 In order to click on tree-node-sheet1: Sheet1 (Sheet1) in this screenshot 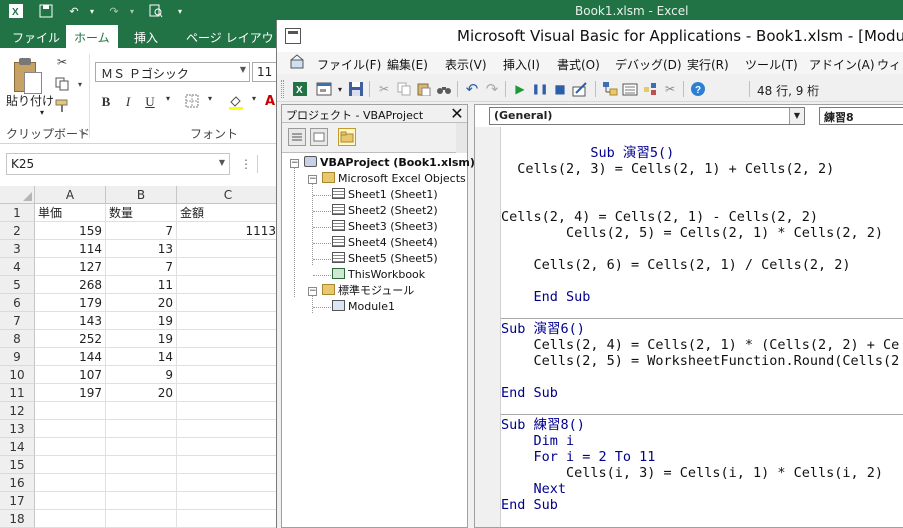, I will do `click(385, 195)`.